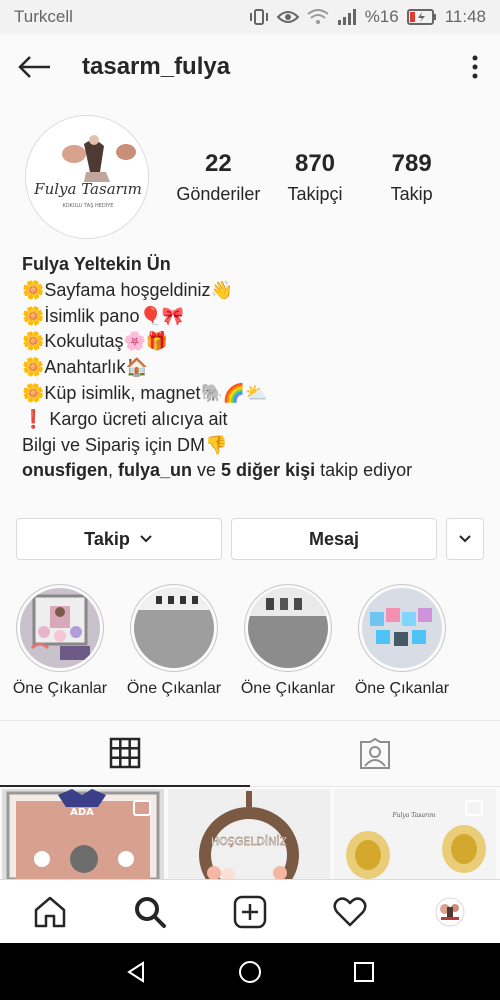 The height and width of the screenshot is (1000, 500). What do you see at coordinates (413, 815) in the screenshot?
I see `post-text: Fulya Tasarım` at bounding box center [413, 815].